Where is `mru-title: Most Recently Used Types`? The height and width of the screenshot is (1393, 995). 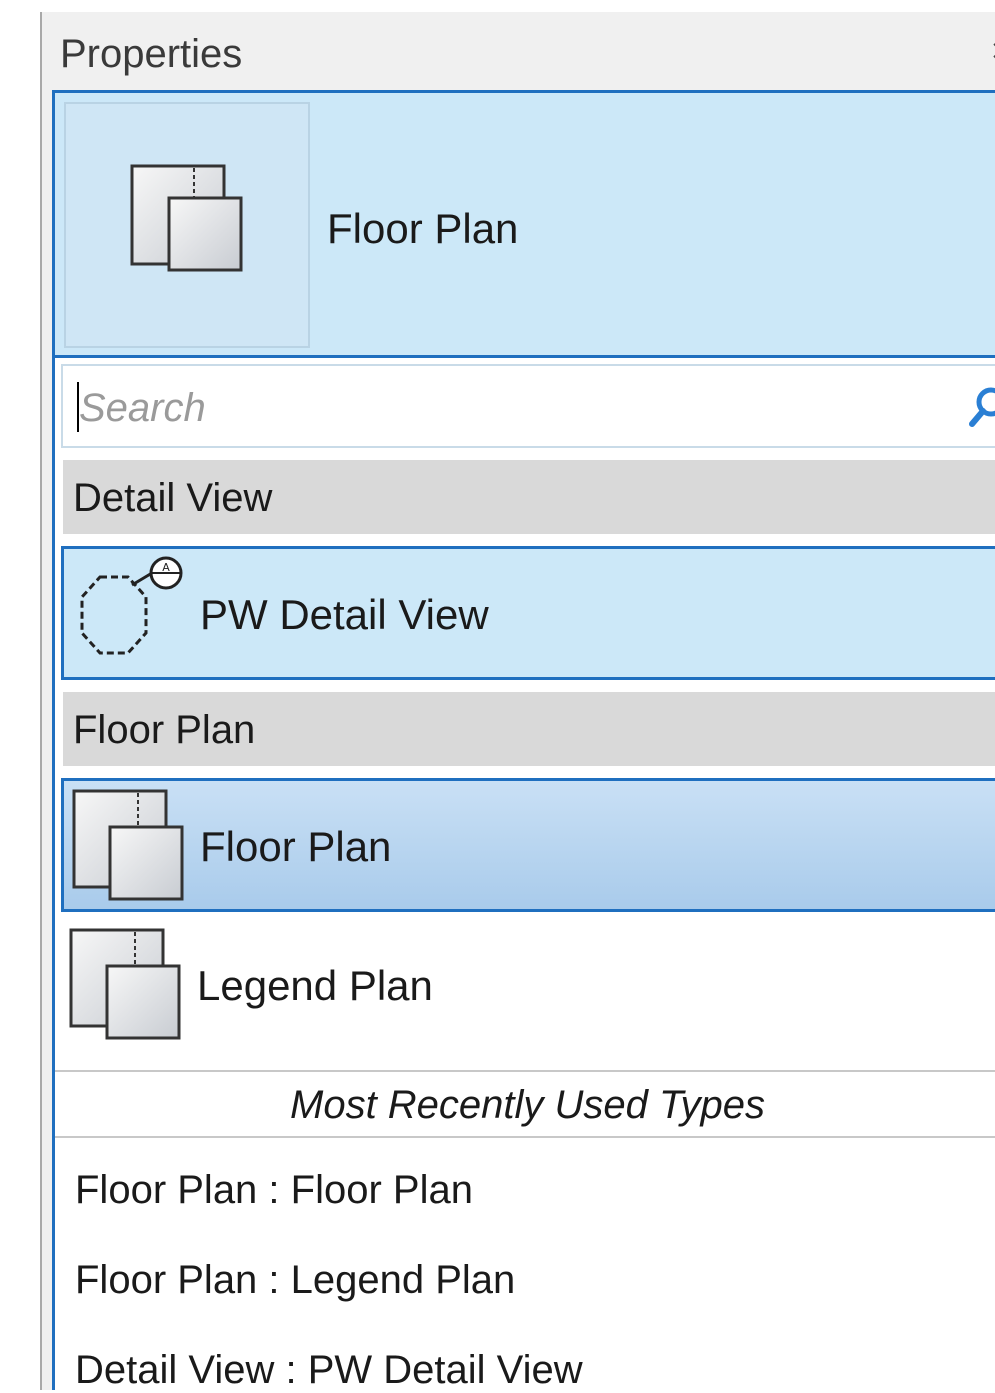 mru-title: Most Recently Used Types is located at coordinates (527, 1105).